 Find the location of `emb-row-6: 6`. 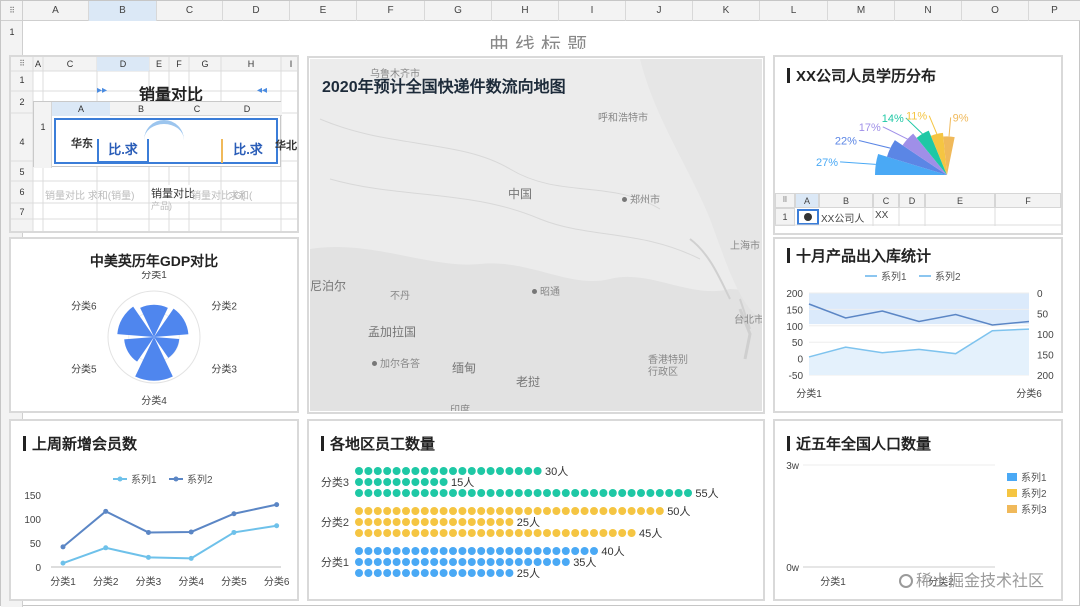

emb-row-6: 6 is located at coordinates (22, 192).